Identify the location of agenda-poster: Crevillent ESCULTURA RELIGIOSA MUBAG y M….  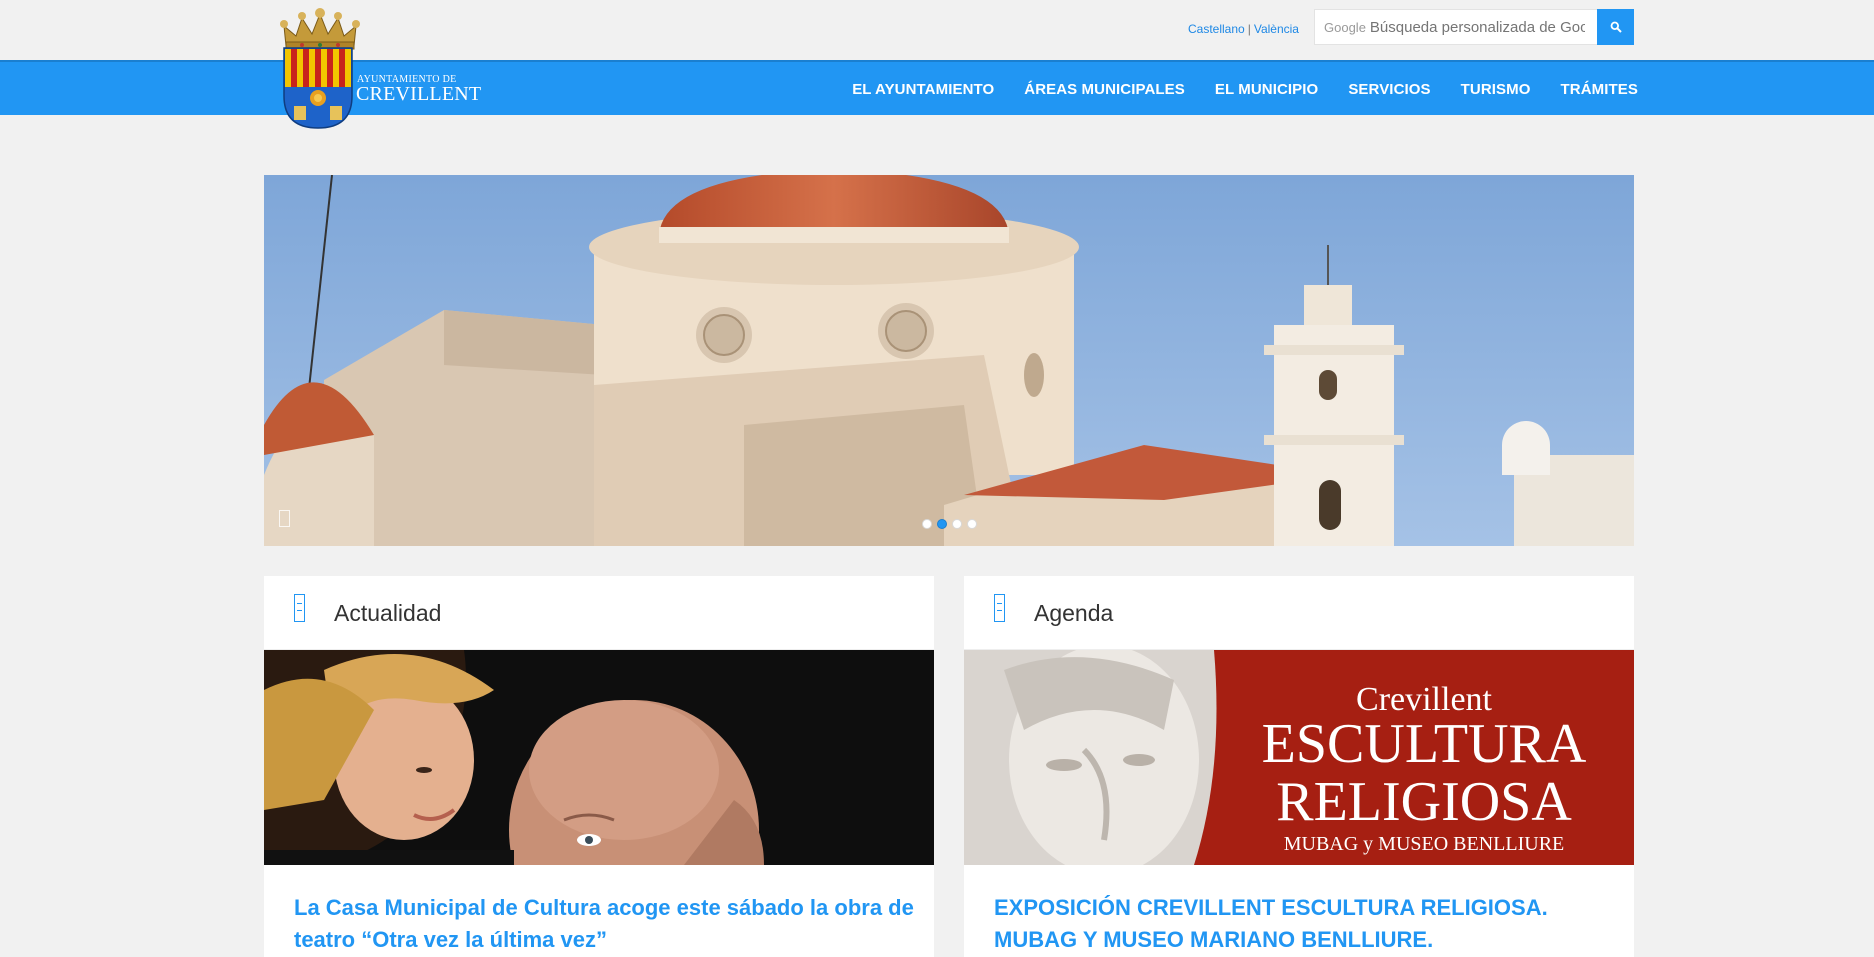
(1299, 757).